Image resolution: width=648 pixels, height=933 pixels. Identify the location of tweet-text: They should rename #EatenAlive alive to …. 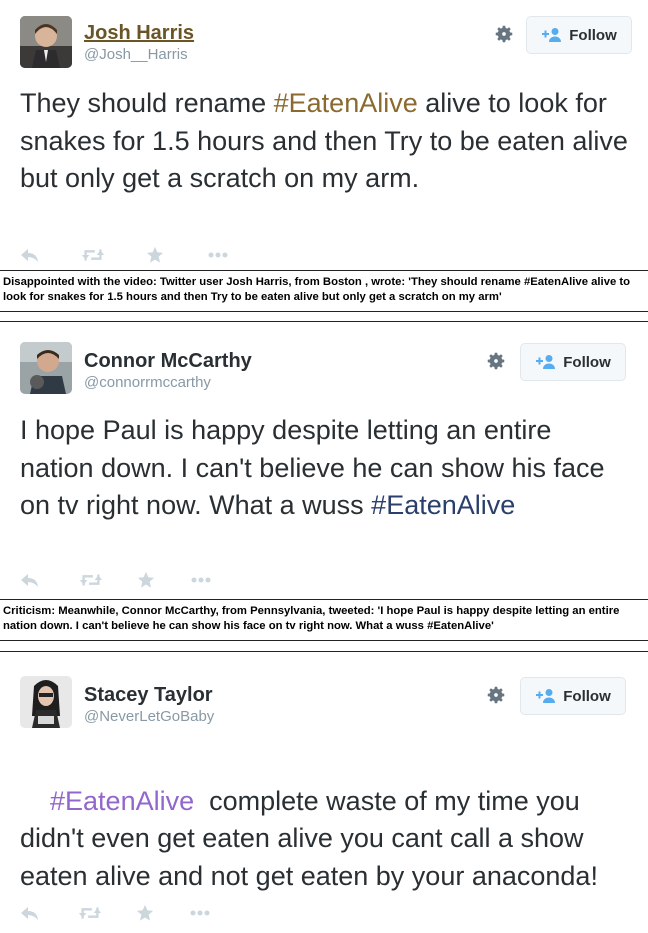
(325, 141).